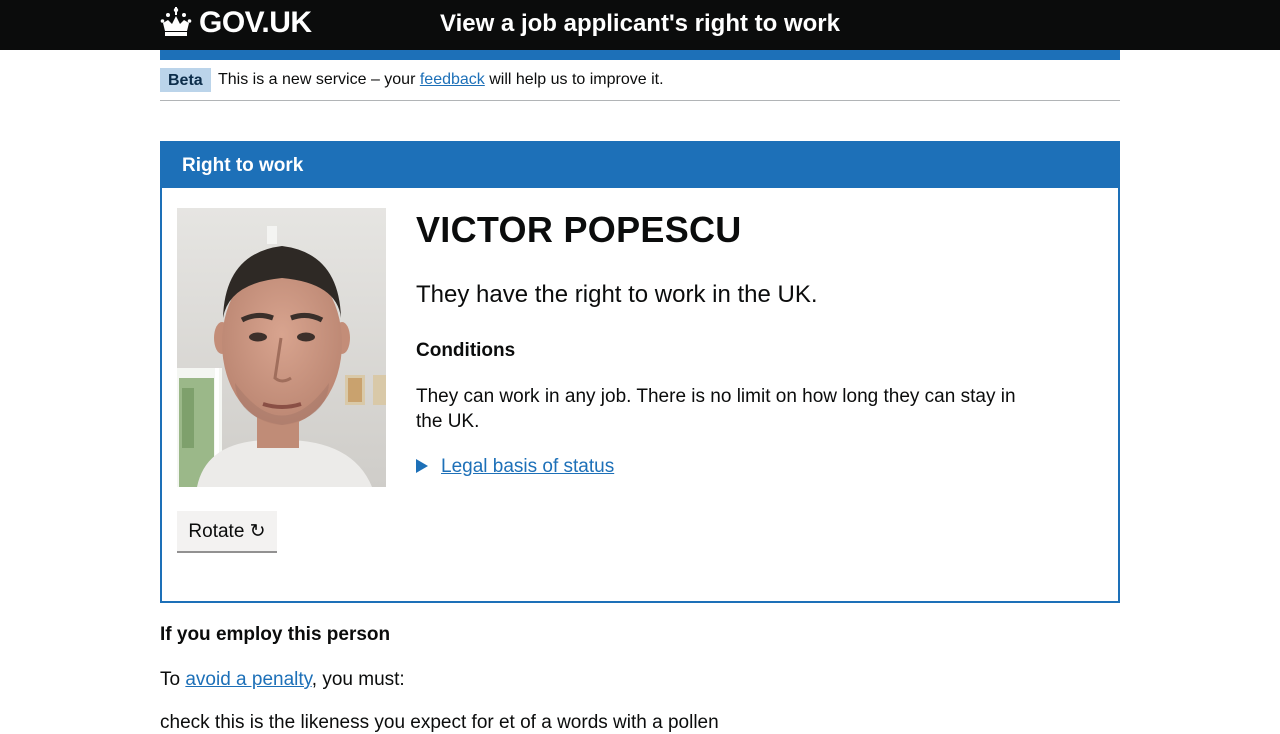 The width and height of the screenshot is (1280, 734). What do you see at coordinates (579, 229) in the screenshot?
I see `person-name: VICTOR POPESCU` at bounding box center [579, 229].